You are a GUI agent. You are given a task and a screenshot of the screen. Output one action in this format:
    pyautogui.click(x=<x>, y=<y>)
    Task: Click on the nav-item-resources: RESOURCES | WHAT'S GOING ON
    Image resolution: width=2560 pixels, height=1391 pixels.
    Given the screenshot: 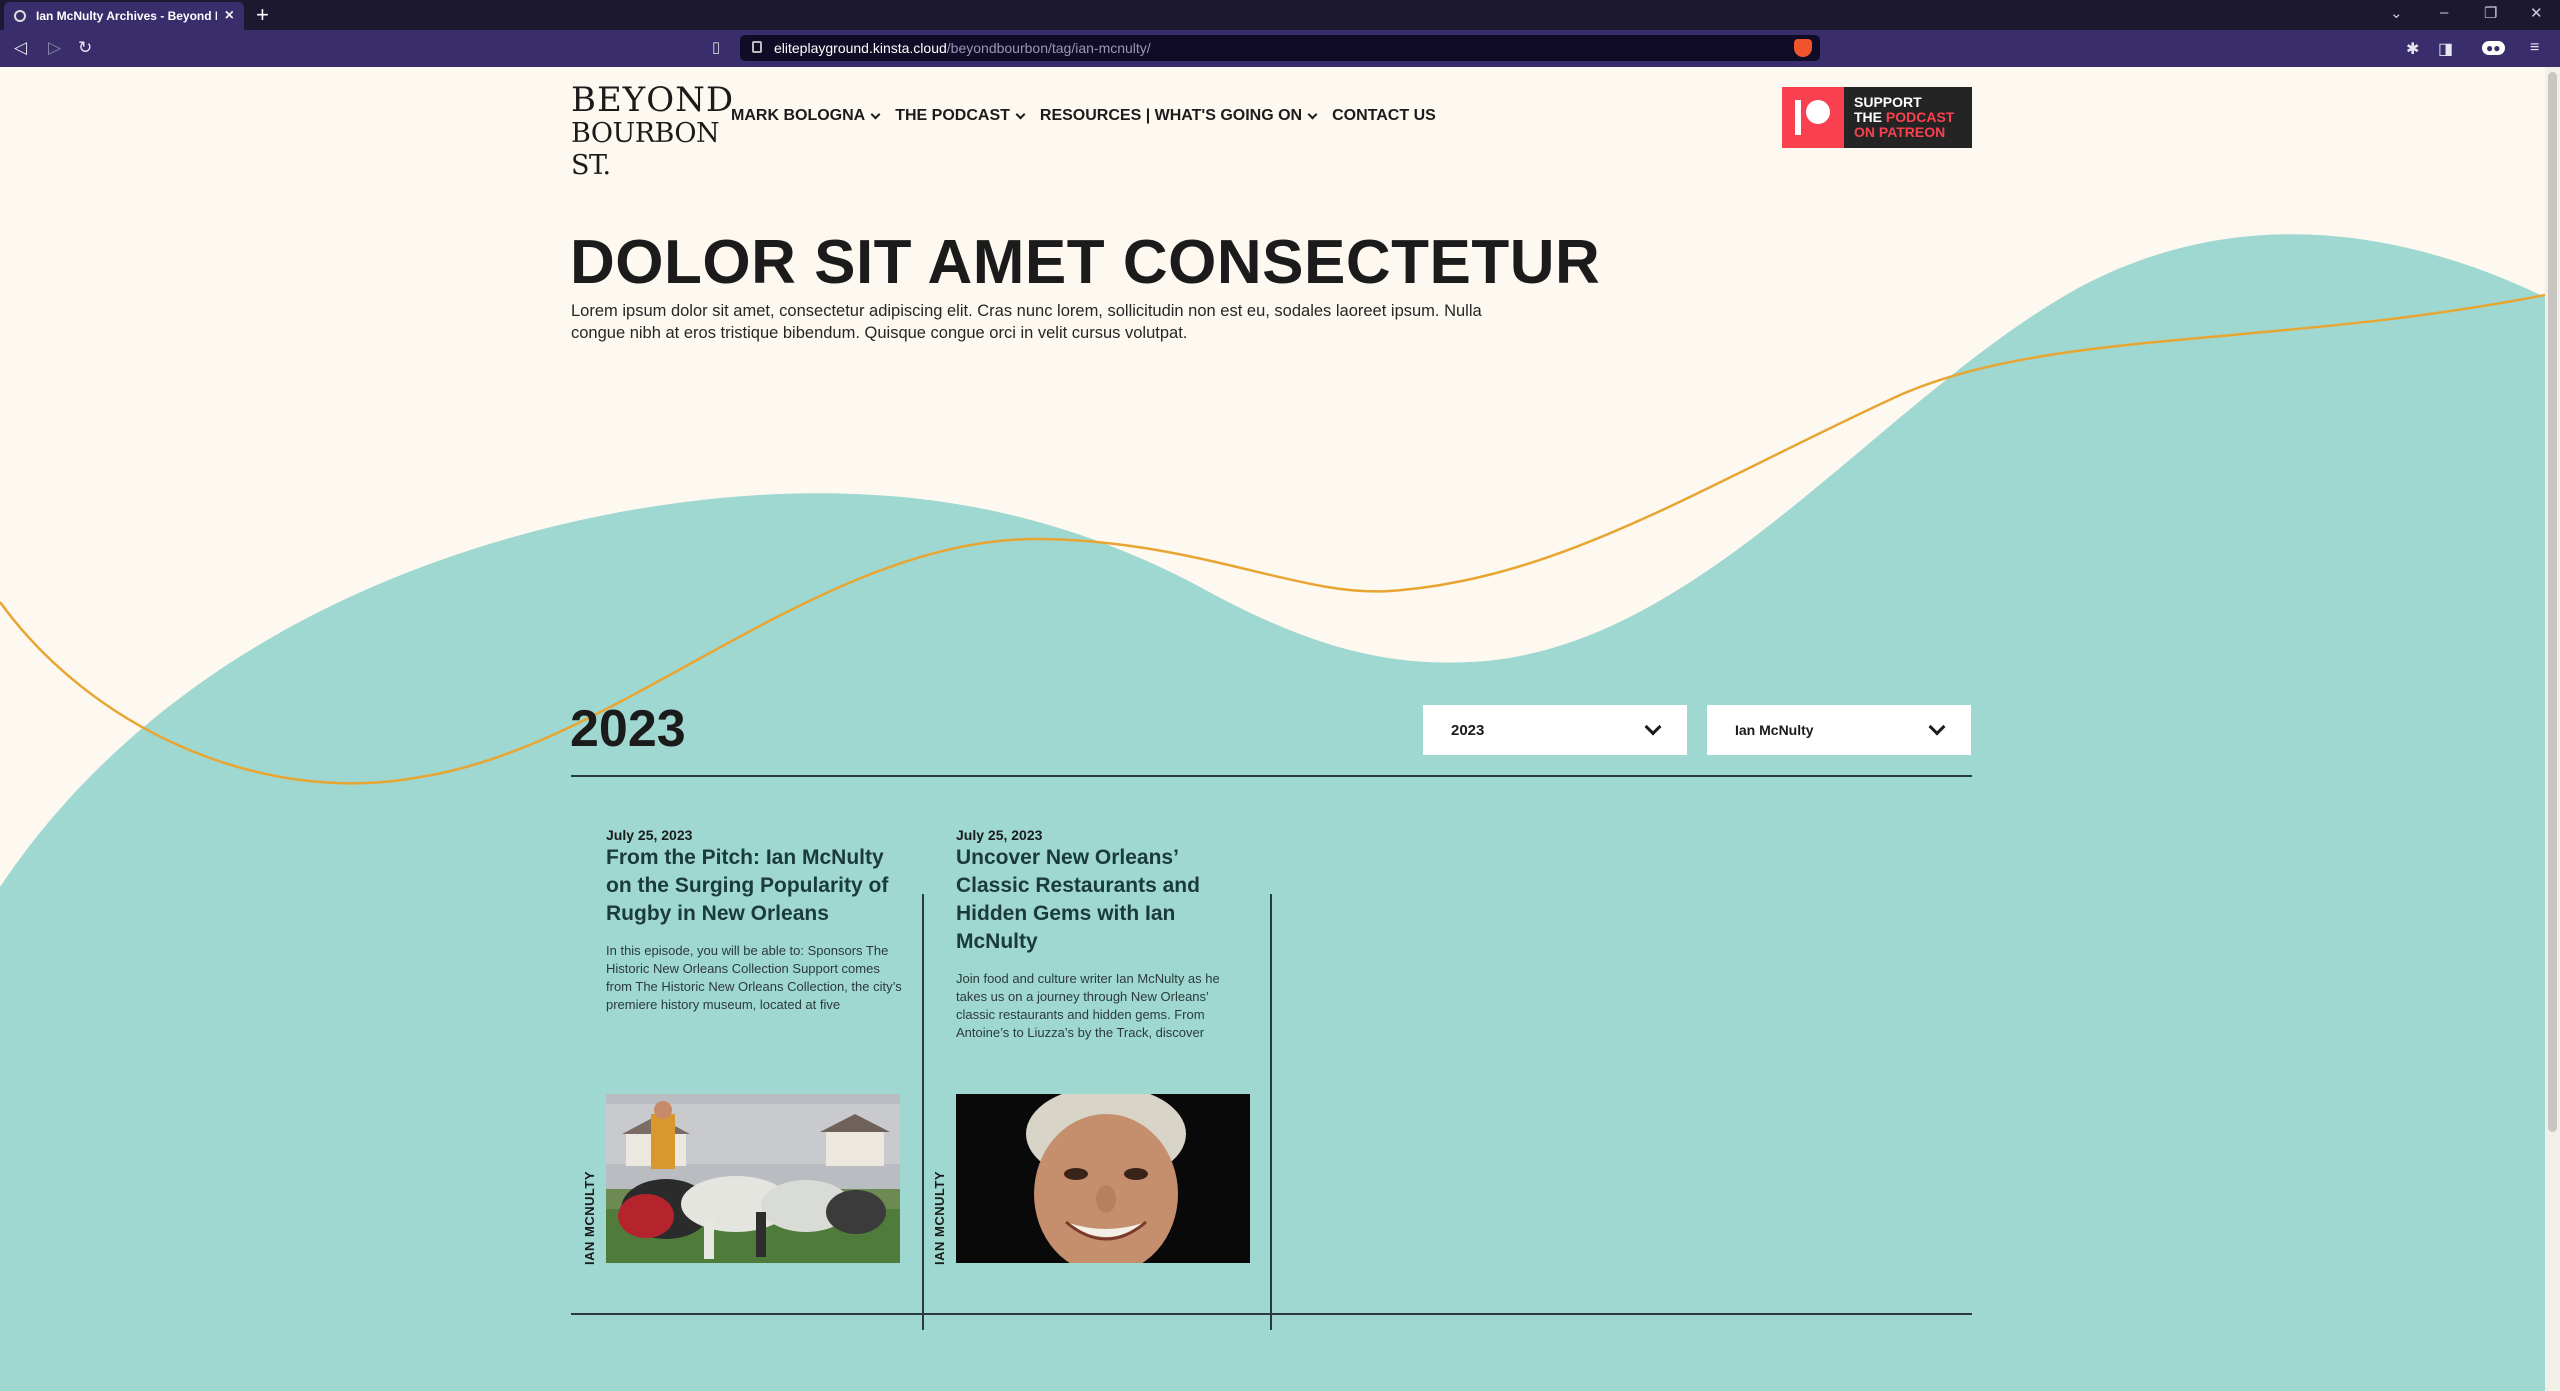 What is the action you would take?
    pyautogui.click(x=1178, y=116)
    